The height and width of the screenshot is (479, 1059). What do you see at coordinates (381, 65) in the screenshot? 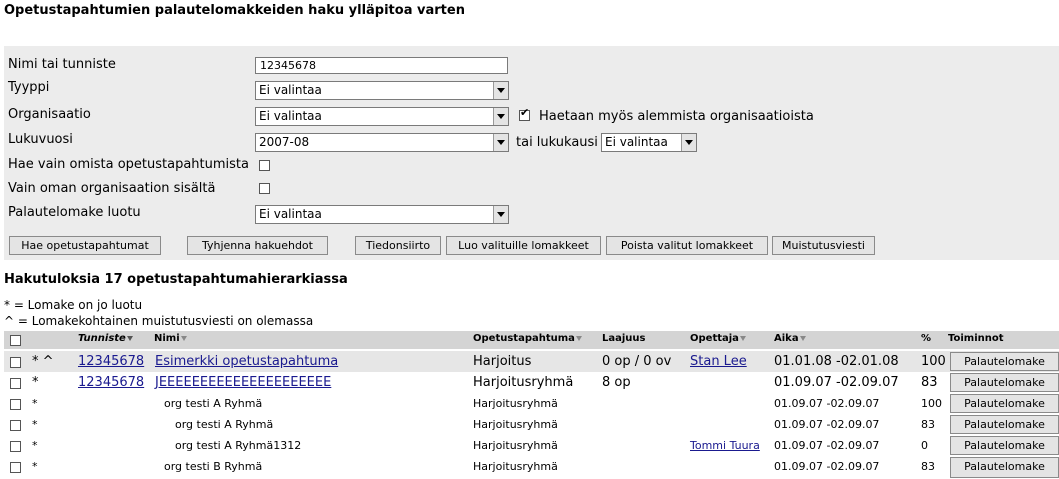
I see `name-input: 12345678` at bounding box center [381, 65].